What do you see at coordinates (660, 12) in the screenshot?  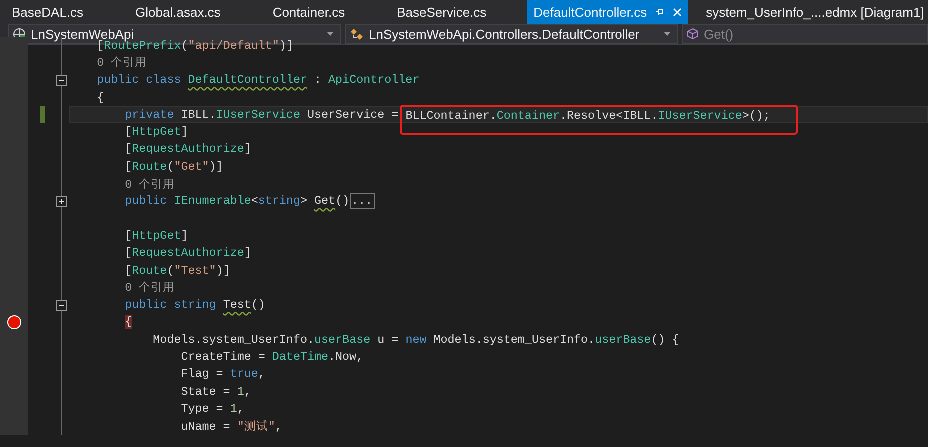 I see `pin-icon` at bounding box center [660, 12].